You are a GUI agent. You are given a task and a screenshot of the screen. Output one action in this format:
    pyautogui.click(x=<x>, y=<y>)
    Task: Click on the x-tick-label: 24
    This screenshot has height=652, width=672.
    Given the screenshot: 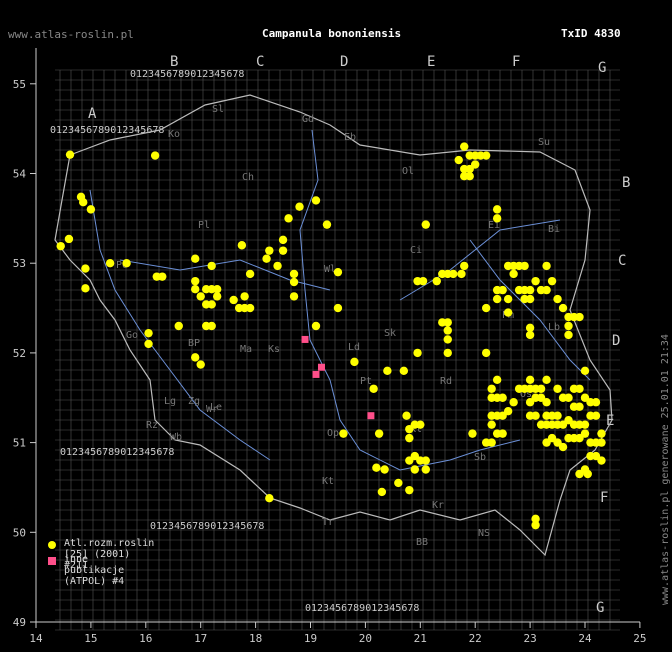 What is the action you would take?
    pyautogui.click(x=585, y=638)
    